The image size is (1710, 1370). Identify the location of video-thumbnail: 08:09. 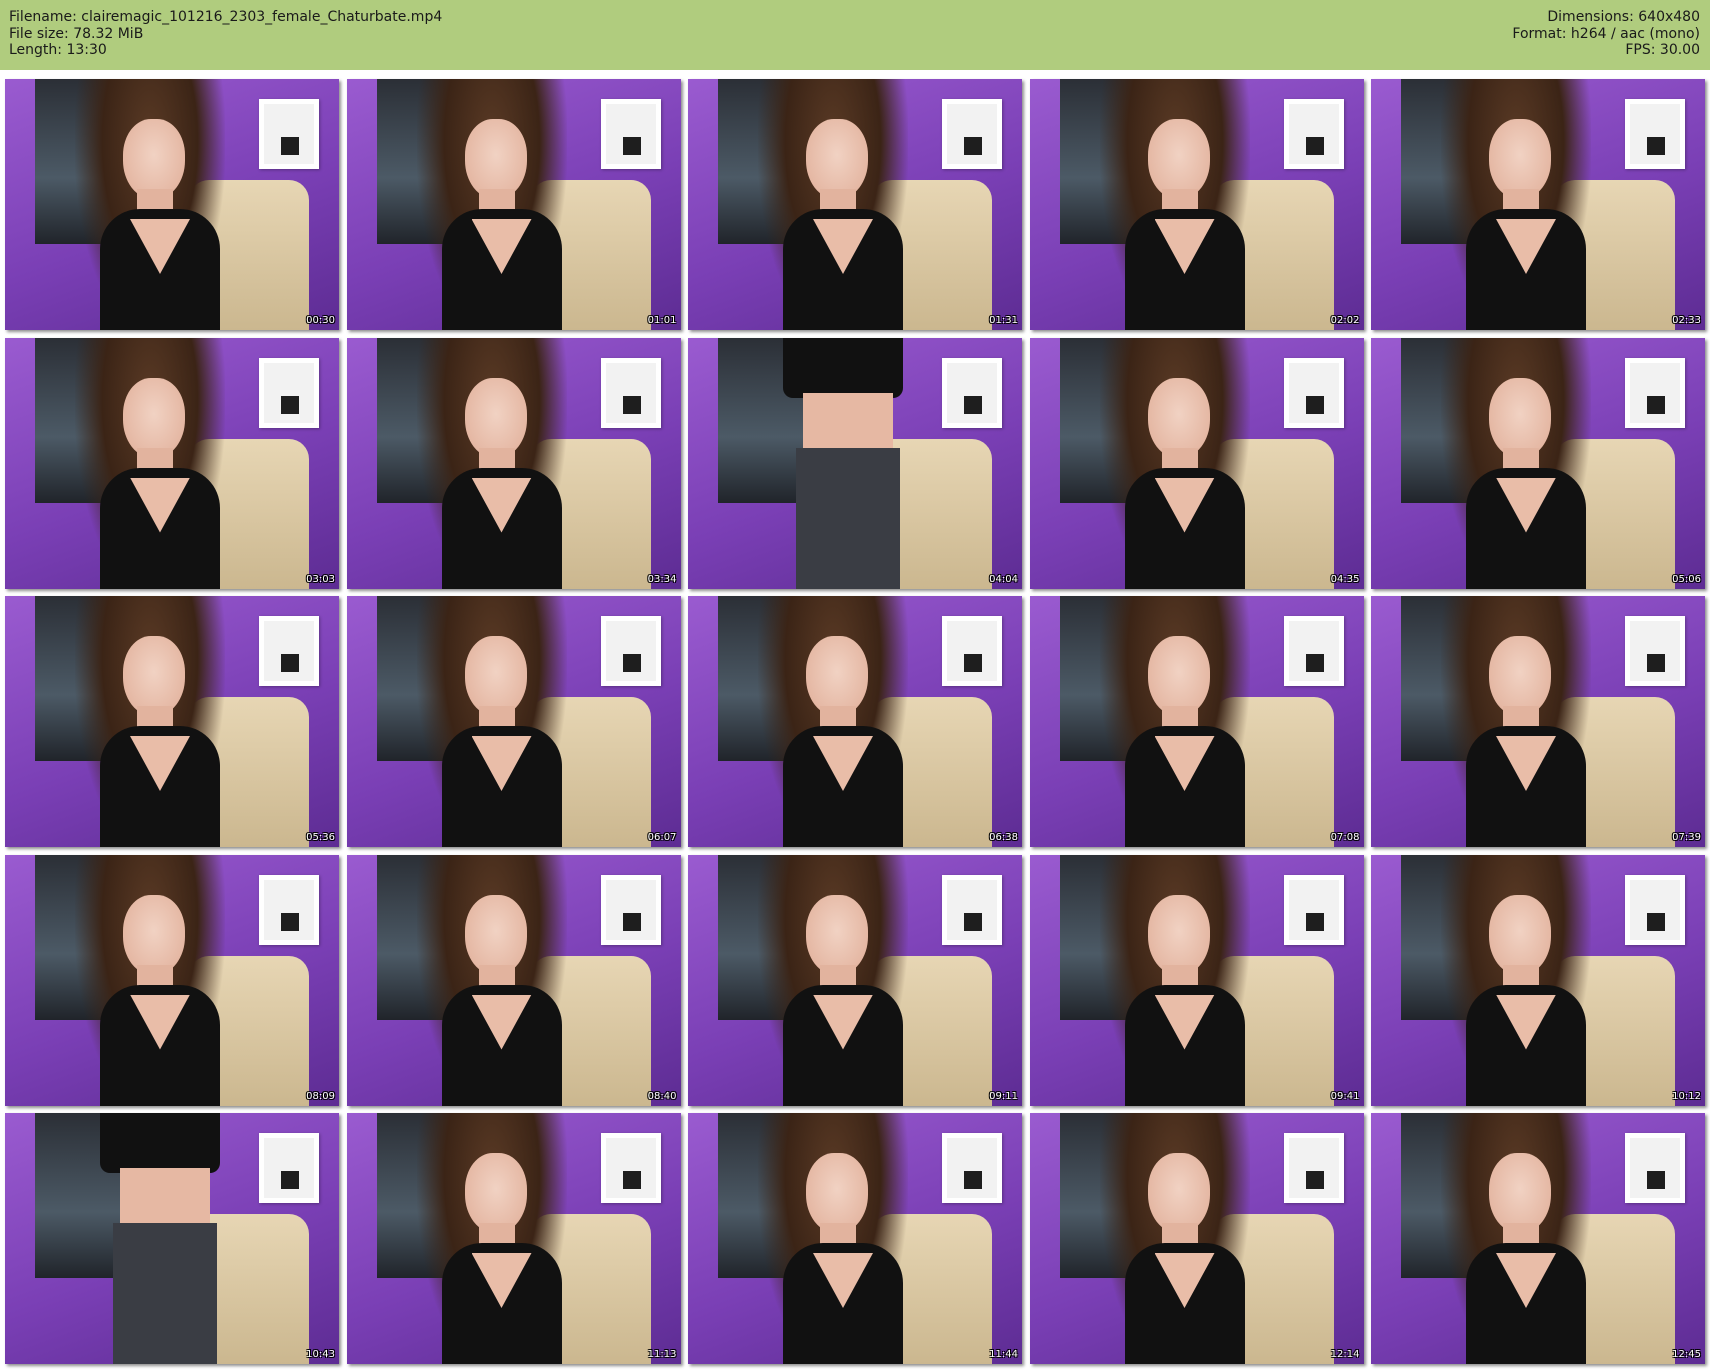
(172, 980).